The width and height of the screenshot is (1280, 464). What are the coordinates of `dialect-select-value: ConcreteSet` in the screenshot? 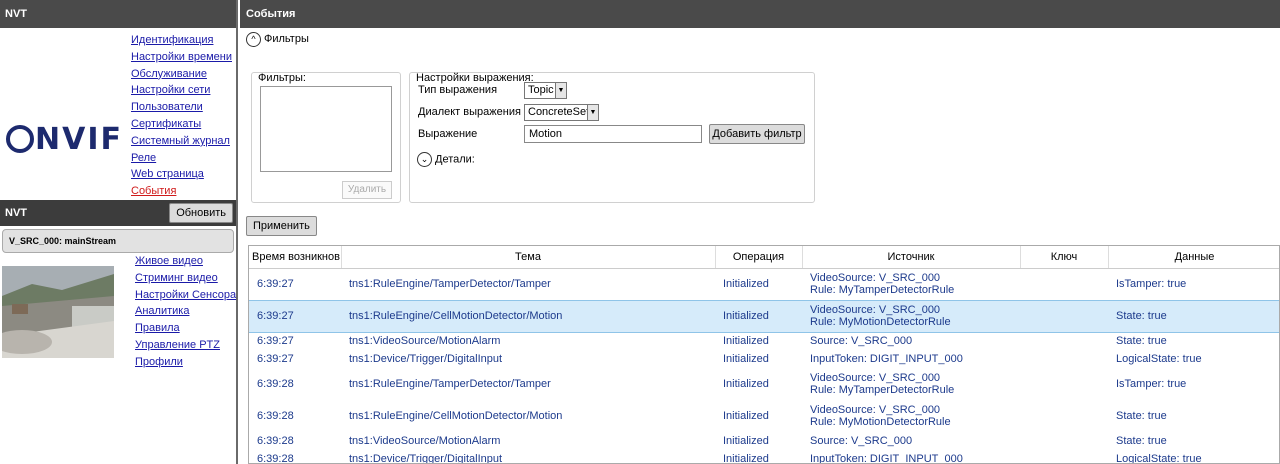 It's located at (559, 112).